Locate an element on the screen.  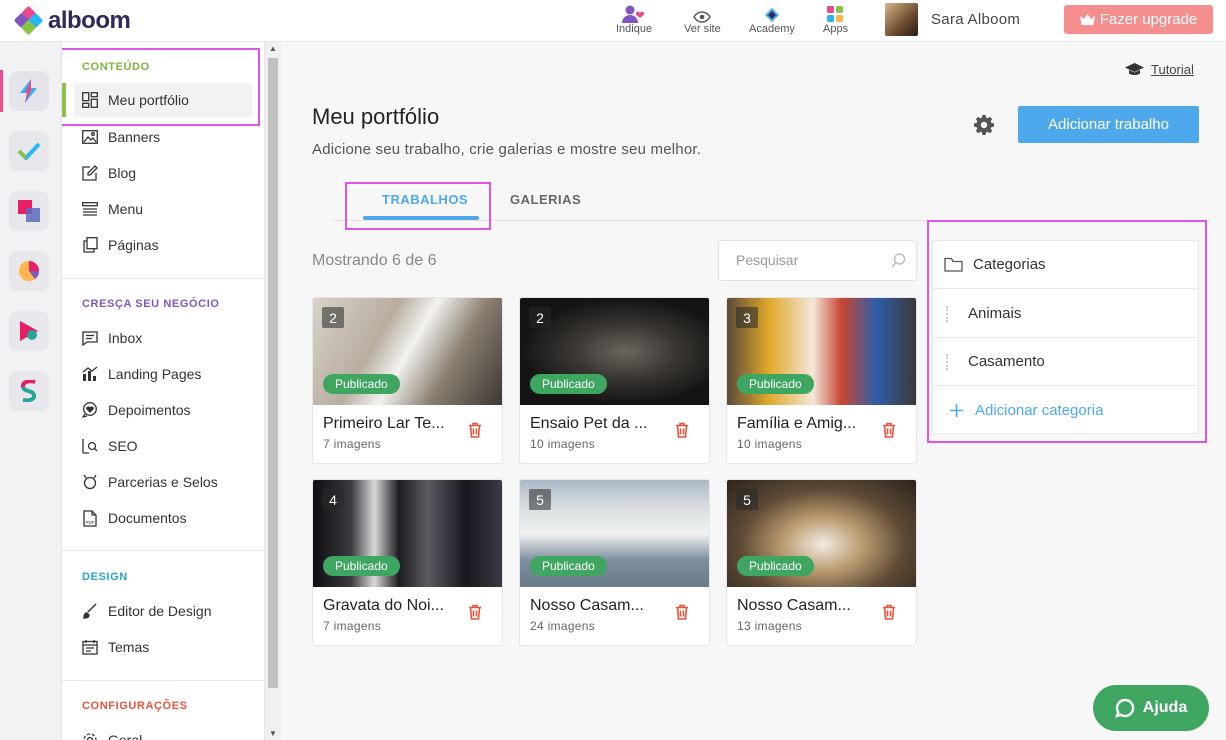
work-card: 2 Publicado Ensaio Pet da ... 10 imagens is located at coordinates (614, 380).